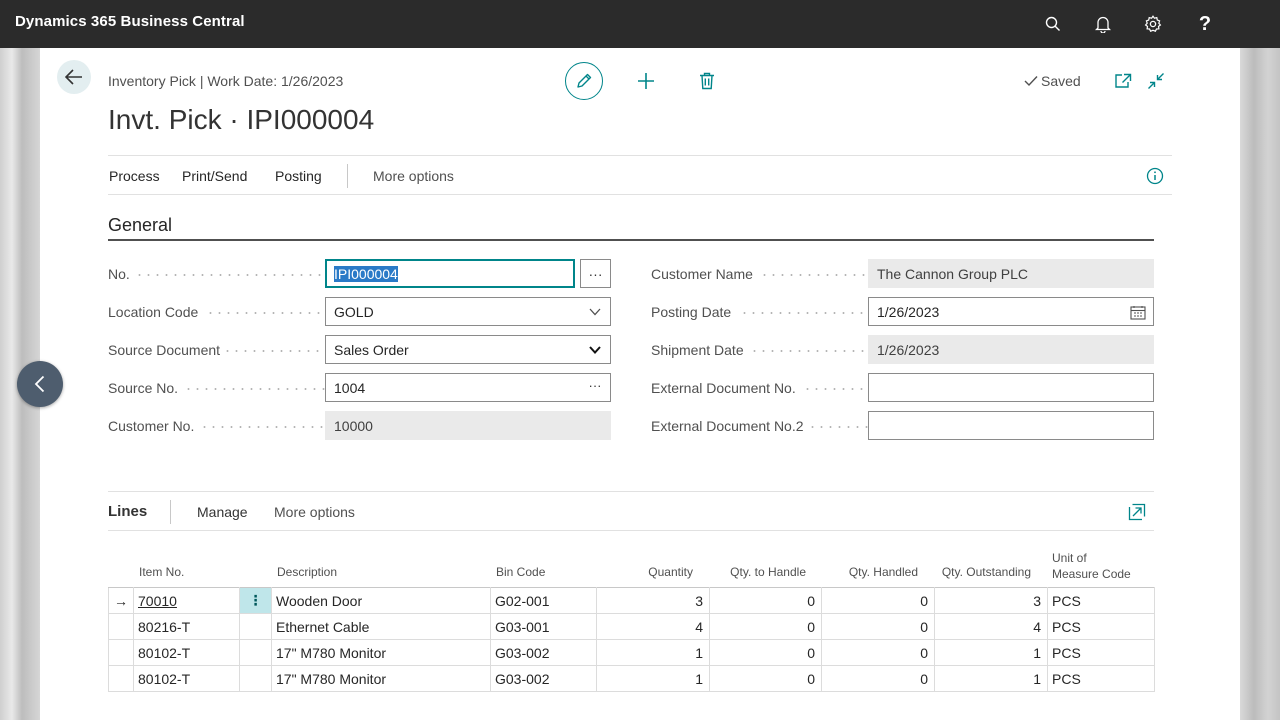 This screenshot has width=1280, height=720. Describe the element at coordinates (214, 176) in the screenshot. I see `action-print-send: Print/Send` at that location.